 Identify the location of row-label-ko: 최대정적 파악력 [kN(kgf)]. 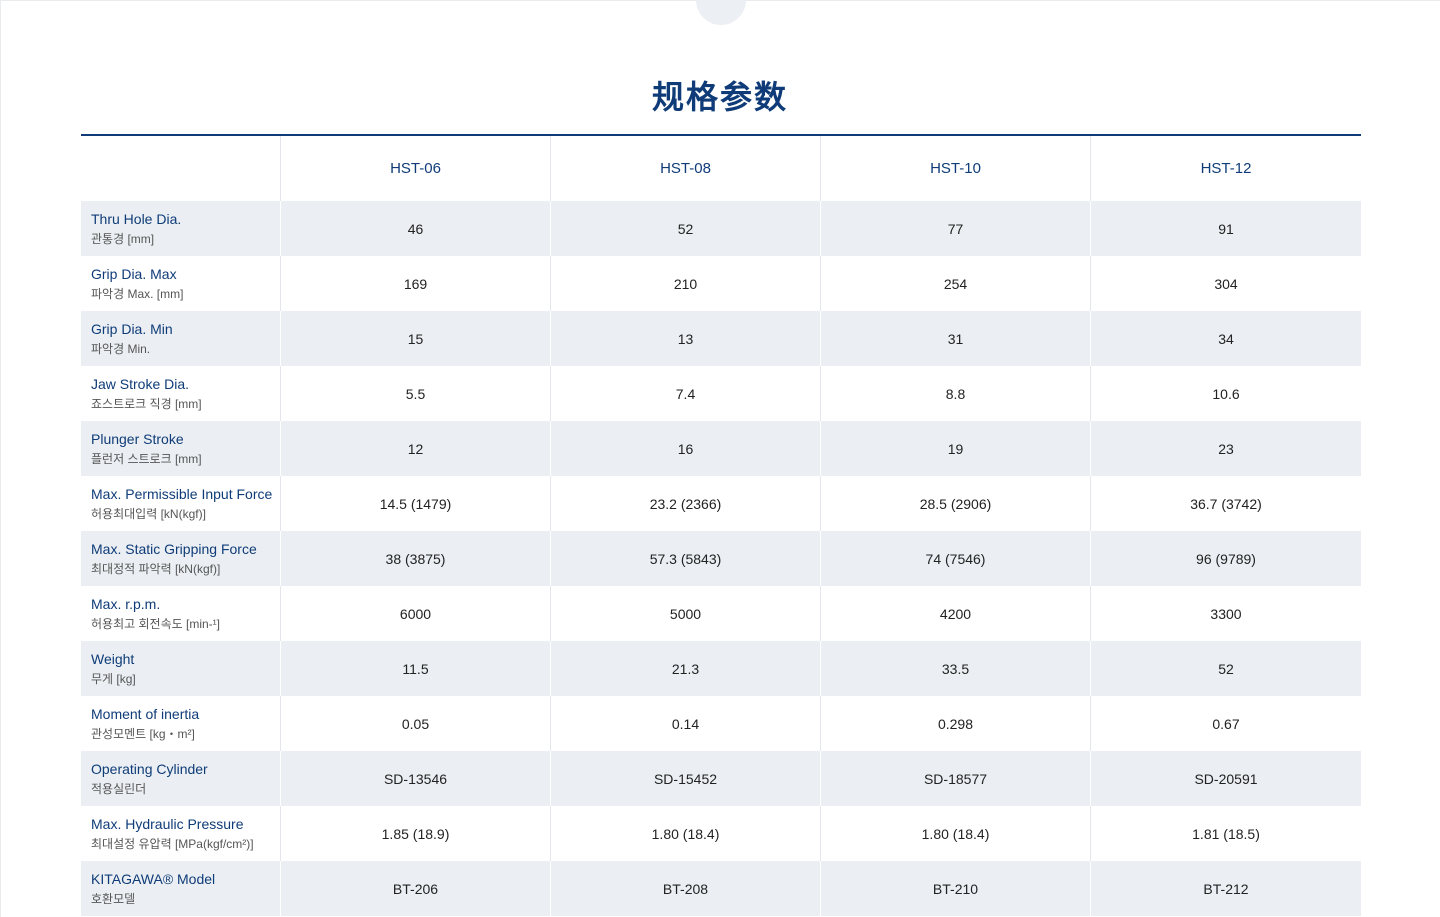
(156, 568).